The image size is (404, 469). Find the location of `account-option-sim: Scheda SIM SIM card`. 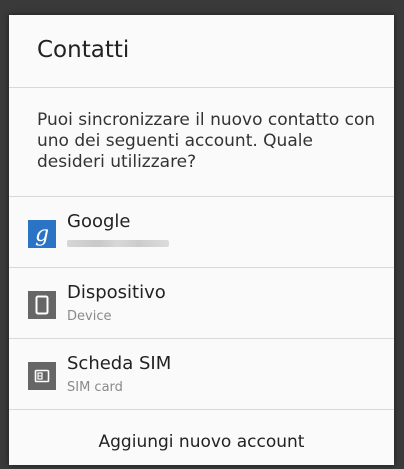

account-option-sim: Scheda SIM SIM card is located at coordinates (201, 374).